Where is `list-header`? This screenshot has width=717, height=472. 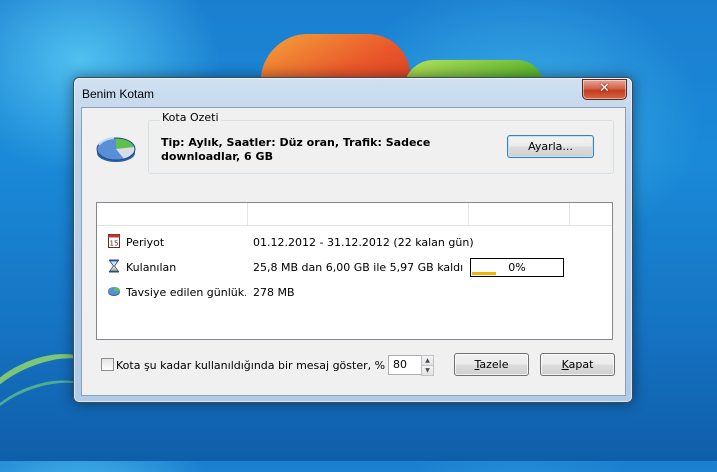 list-header is located at coordinates (354, 214).